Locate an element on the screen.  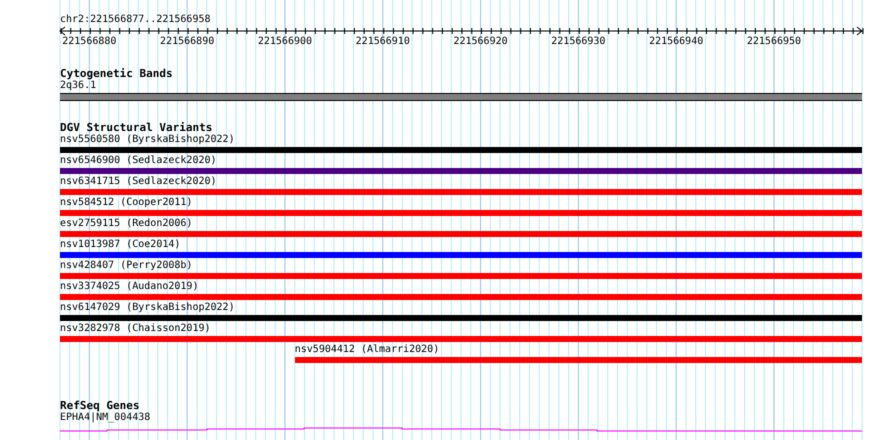
feature-label: 2q36.1 is located at coordinates (78, 86).